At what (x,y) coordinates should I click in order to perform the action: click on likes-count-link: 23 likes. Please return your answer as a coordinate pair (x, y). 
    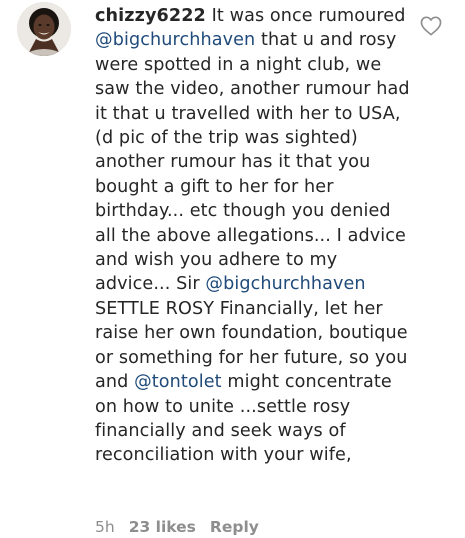
    Looking at the image, I should click on (162, 527).